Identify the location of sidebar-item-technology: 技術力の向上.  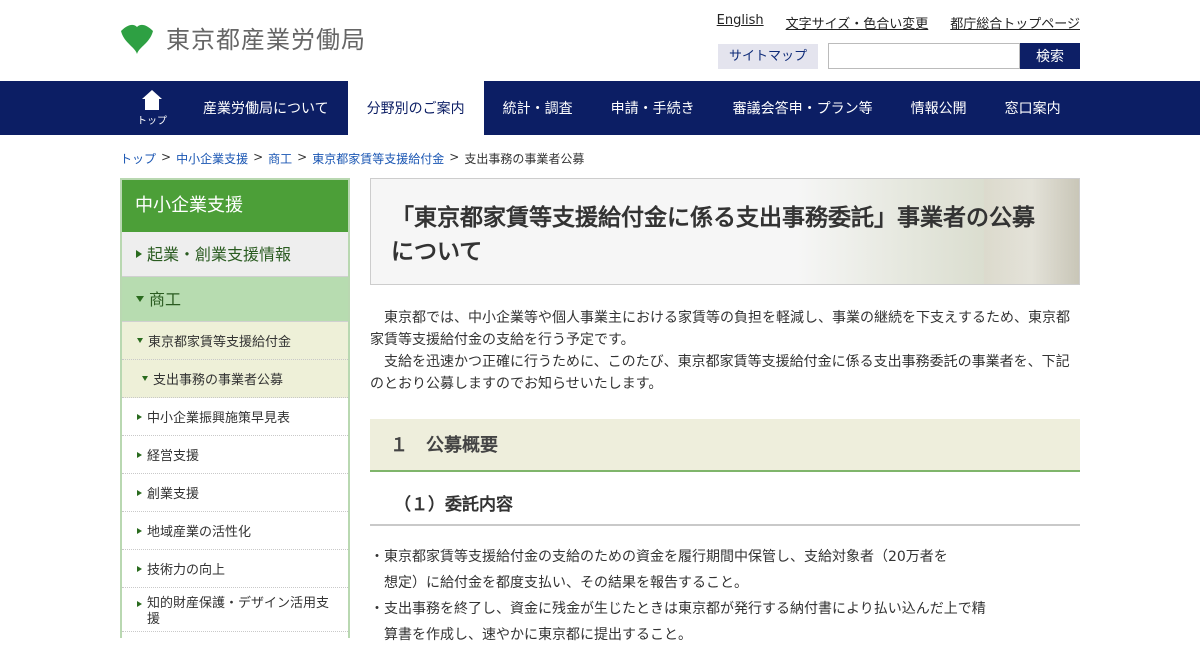
(235, 569).